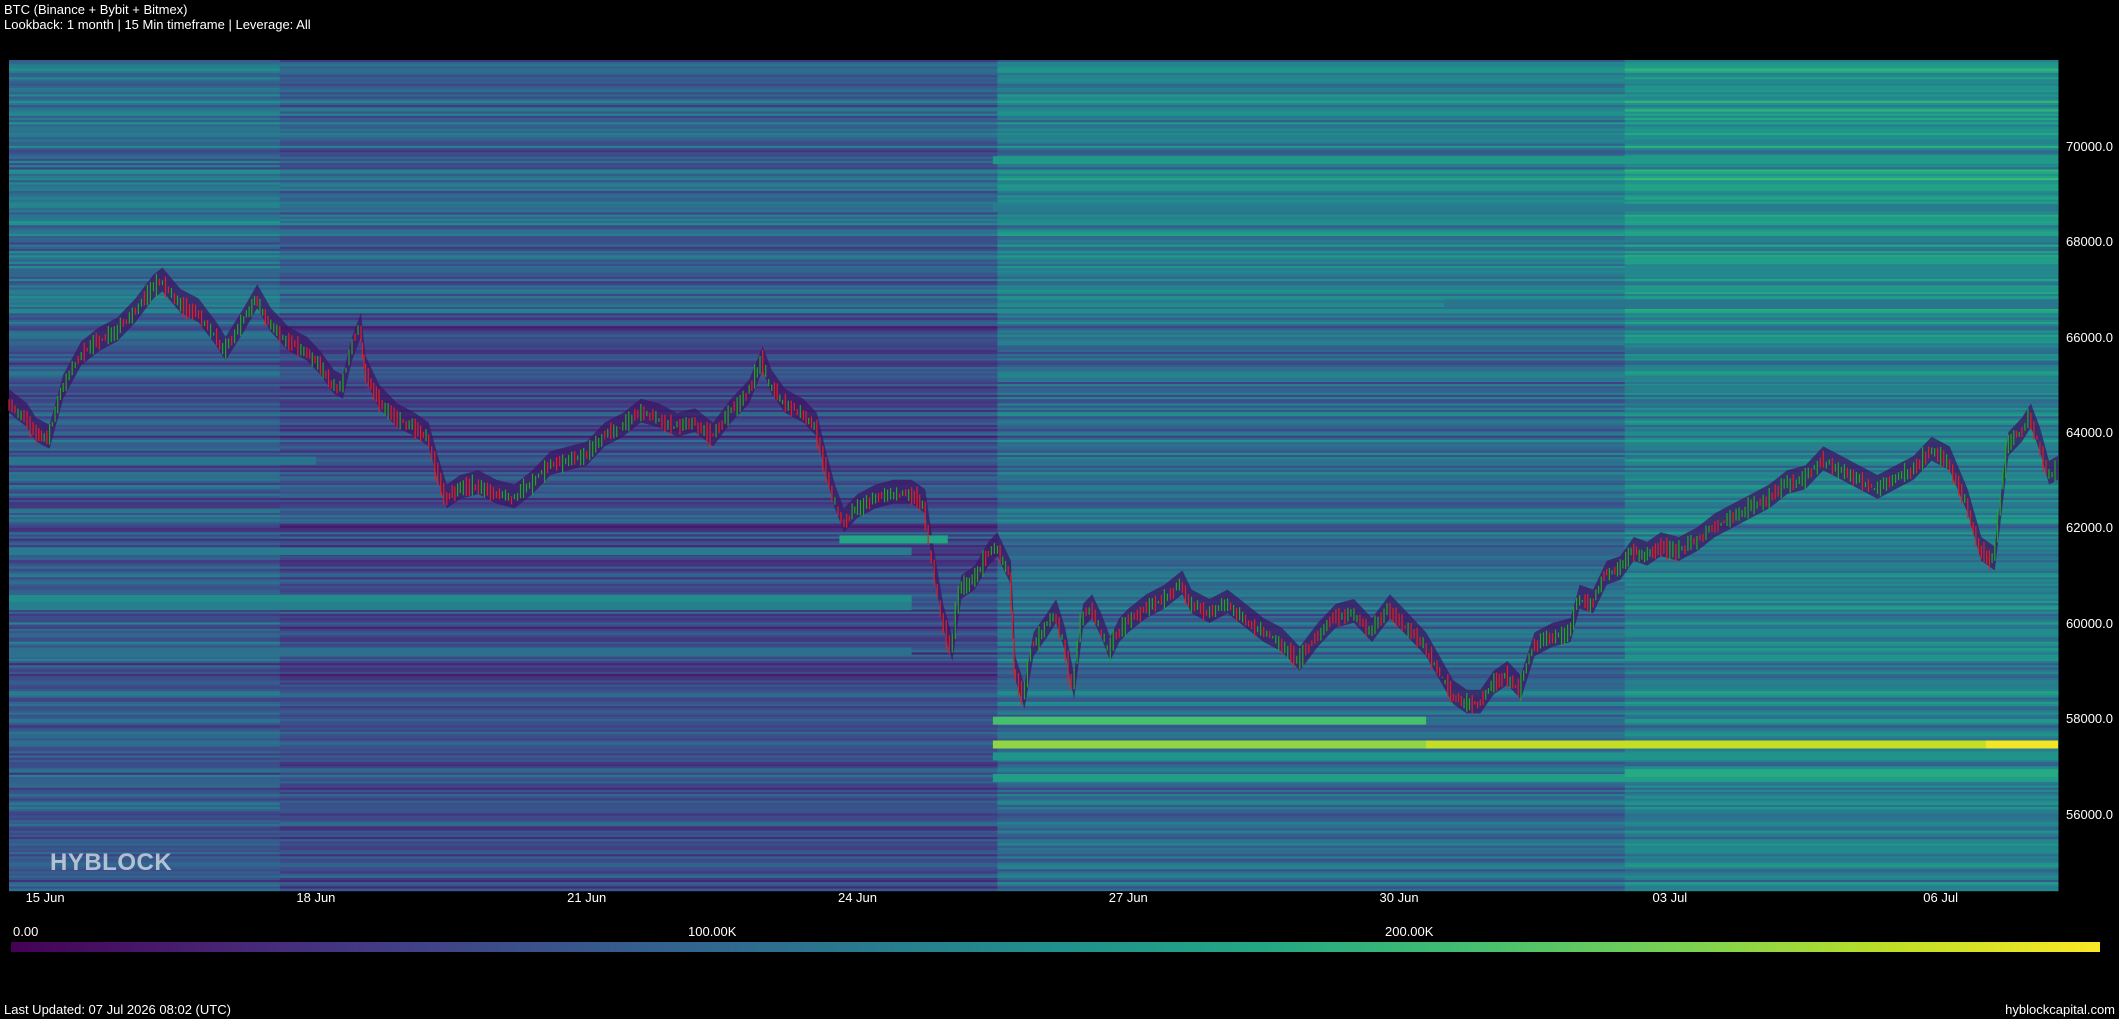  Describe the element at coordinates (26, 931) in the screenshot. I see `colorbar-label-min: 0.00` at that location.